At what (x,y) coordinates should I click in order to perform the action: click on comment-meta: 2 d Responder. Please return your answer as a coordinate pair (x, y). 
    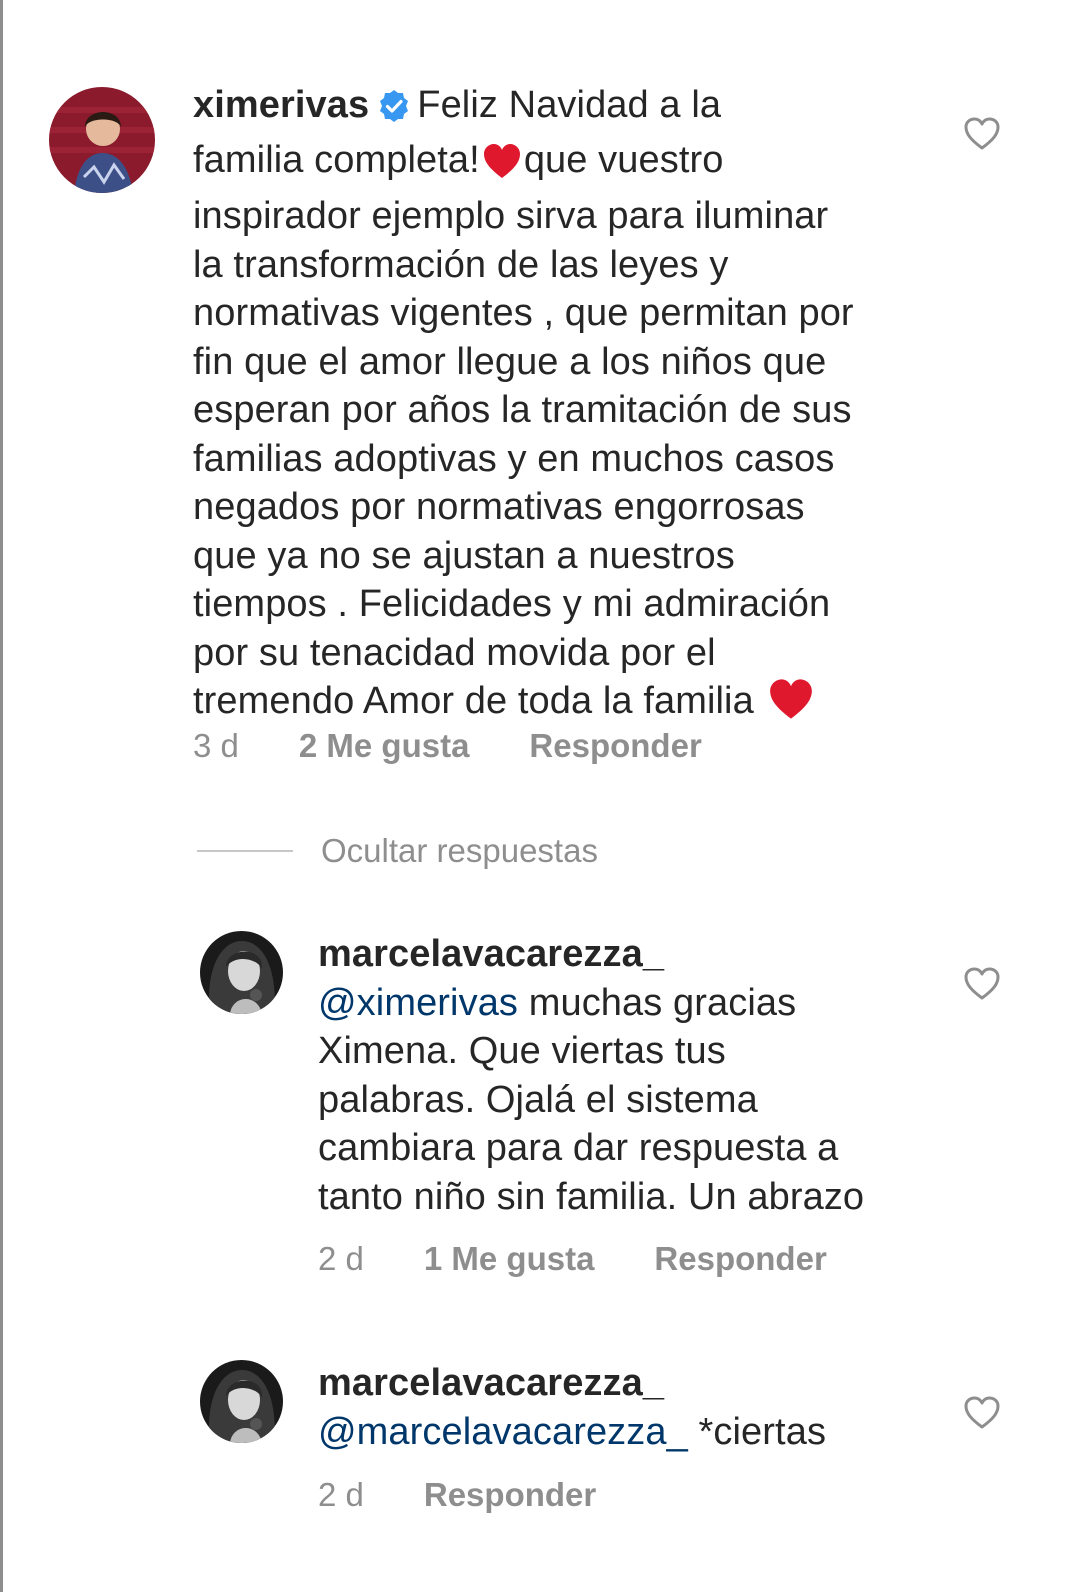
    Looking at the image, I should click on (457, 1495).